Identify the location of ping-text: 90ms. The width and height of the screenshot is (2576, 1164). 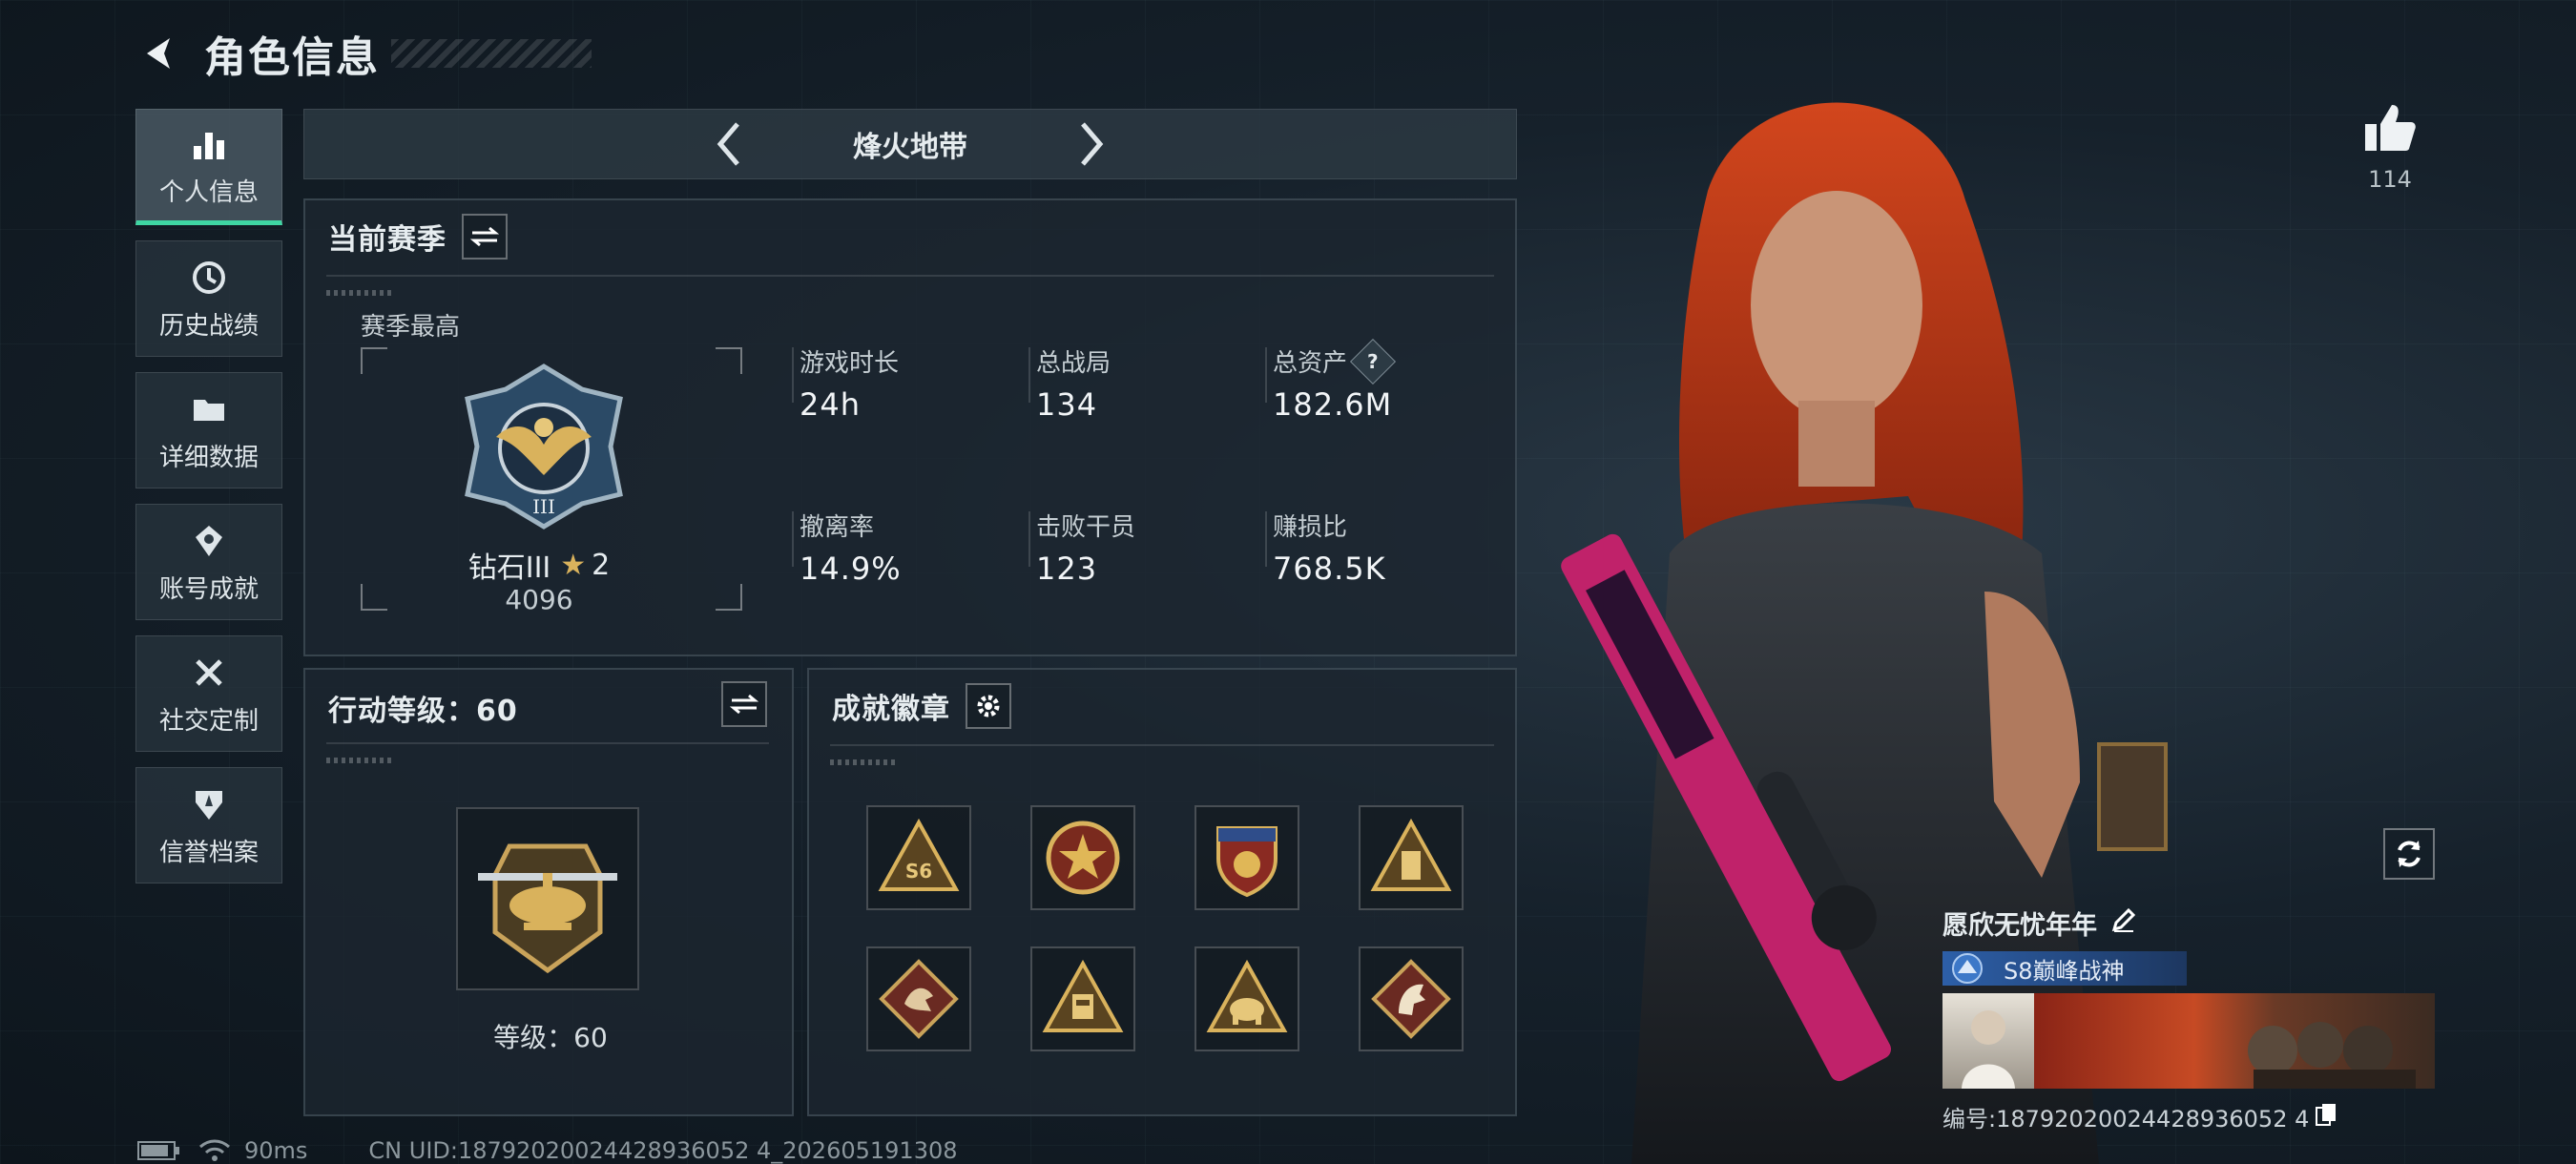
(276, 1151).